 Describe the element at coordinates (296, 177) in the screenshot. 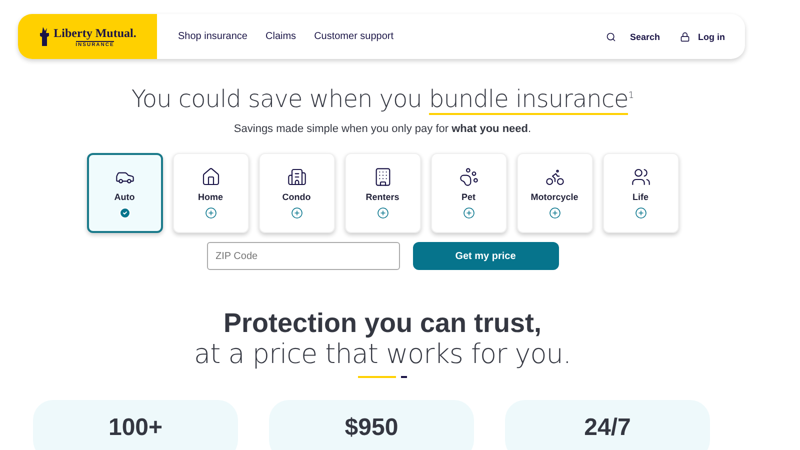

I see `buildings-icon` at that location.